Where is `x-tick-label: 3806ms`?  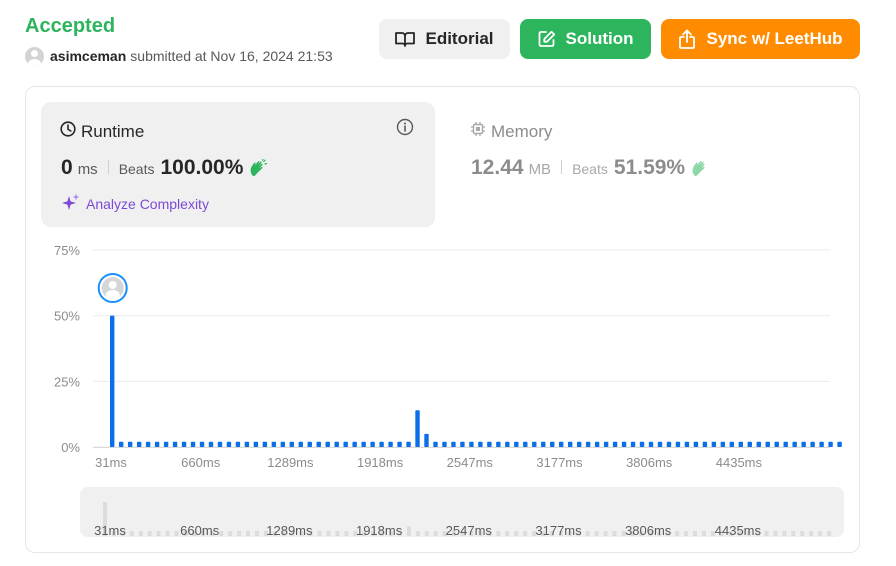 x-tick-label: 3806ms is located at coordinates (649, 462).